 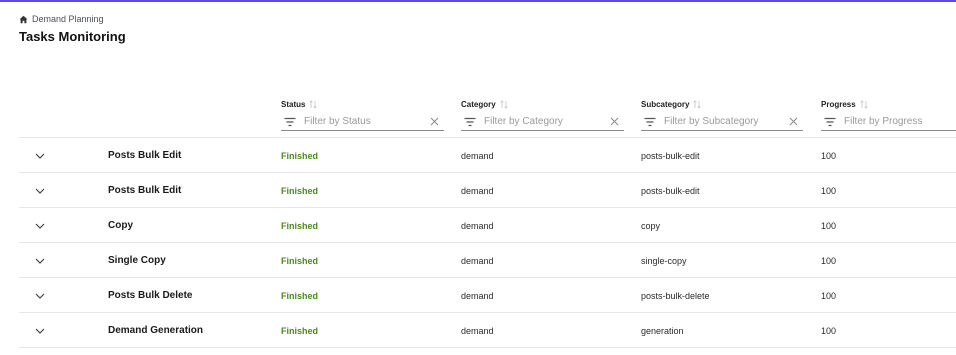 I want to click on status-filter, so click(x=362, y=122).